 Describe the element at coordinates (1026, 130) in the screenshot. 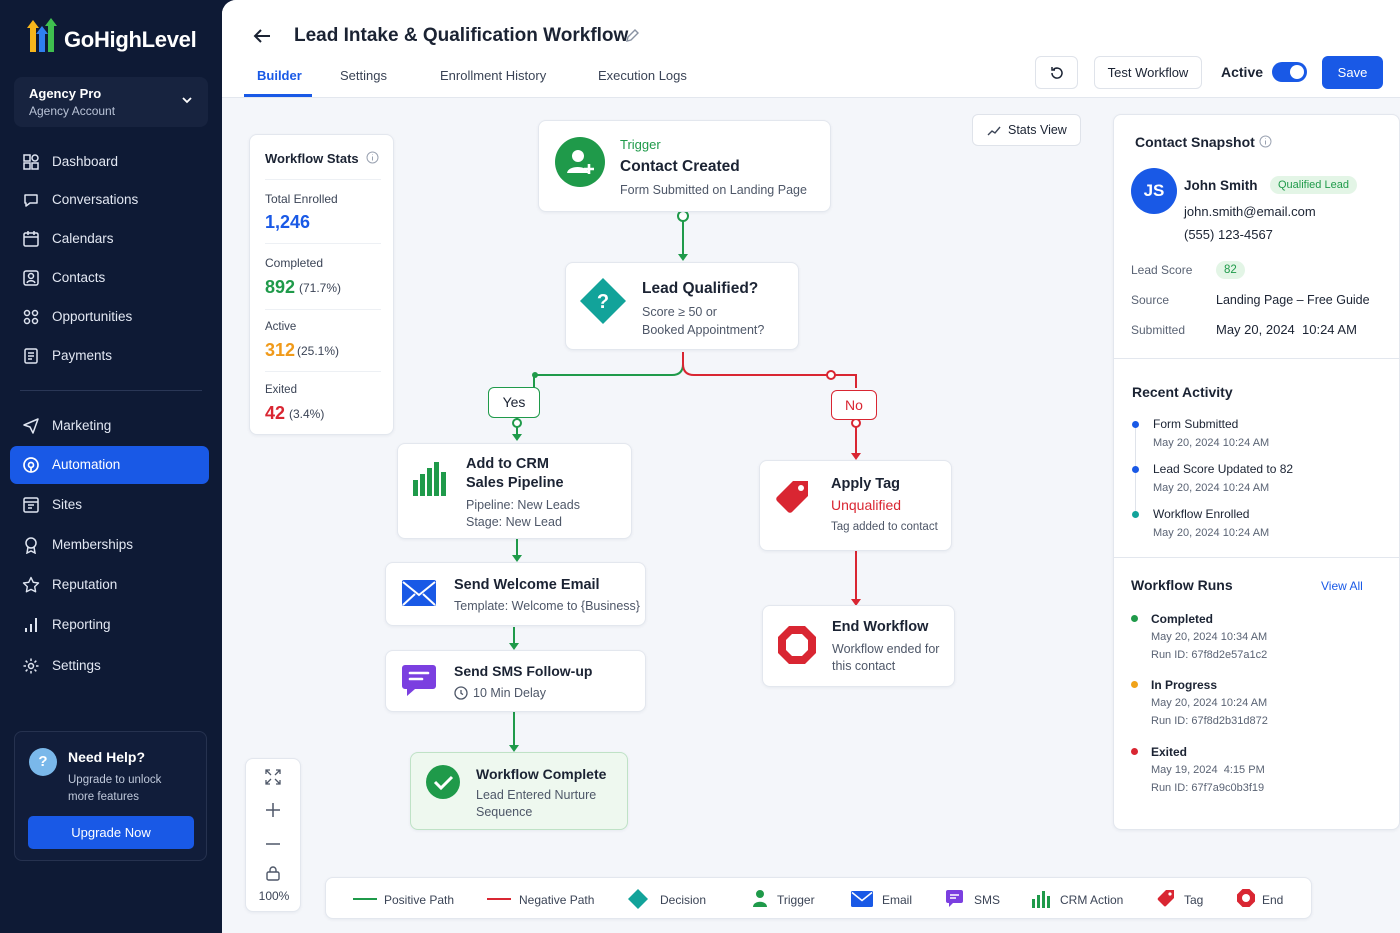

I see `stats-view-button: Stats View` at that location.